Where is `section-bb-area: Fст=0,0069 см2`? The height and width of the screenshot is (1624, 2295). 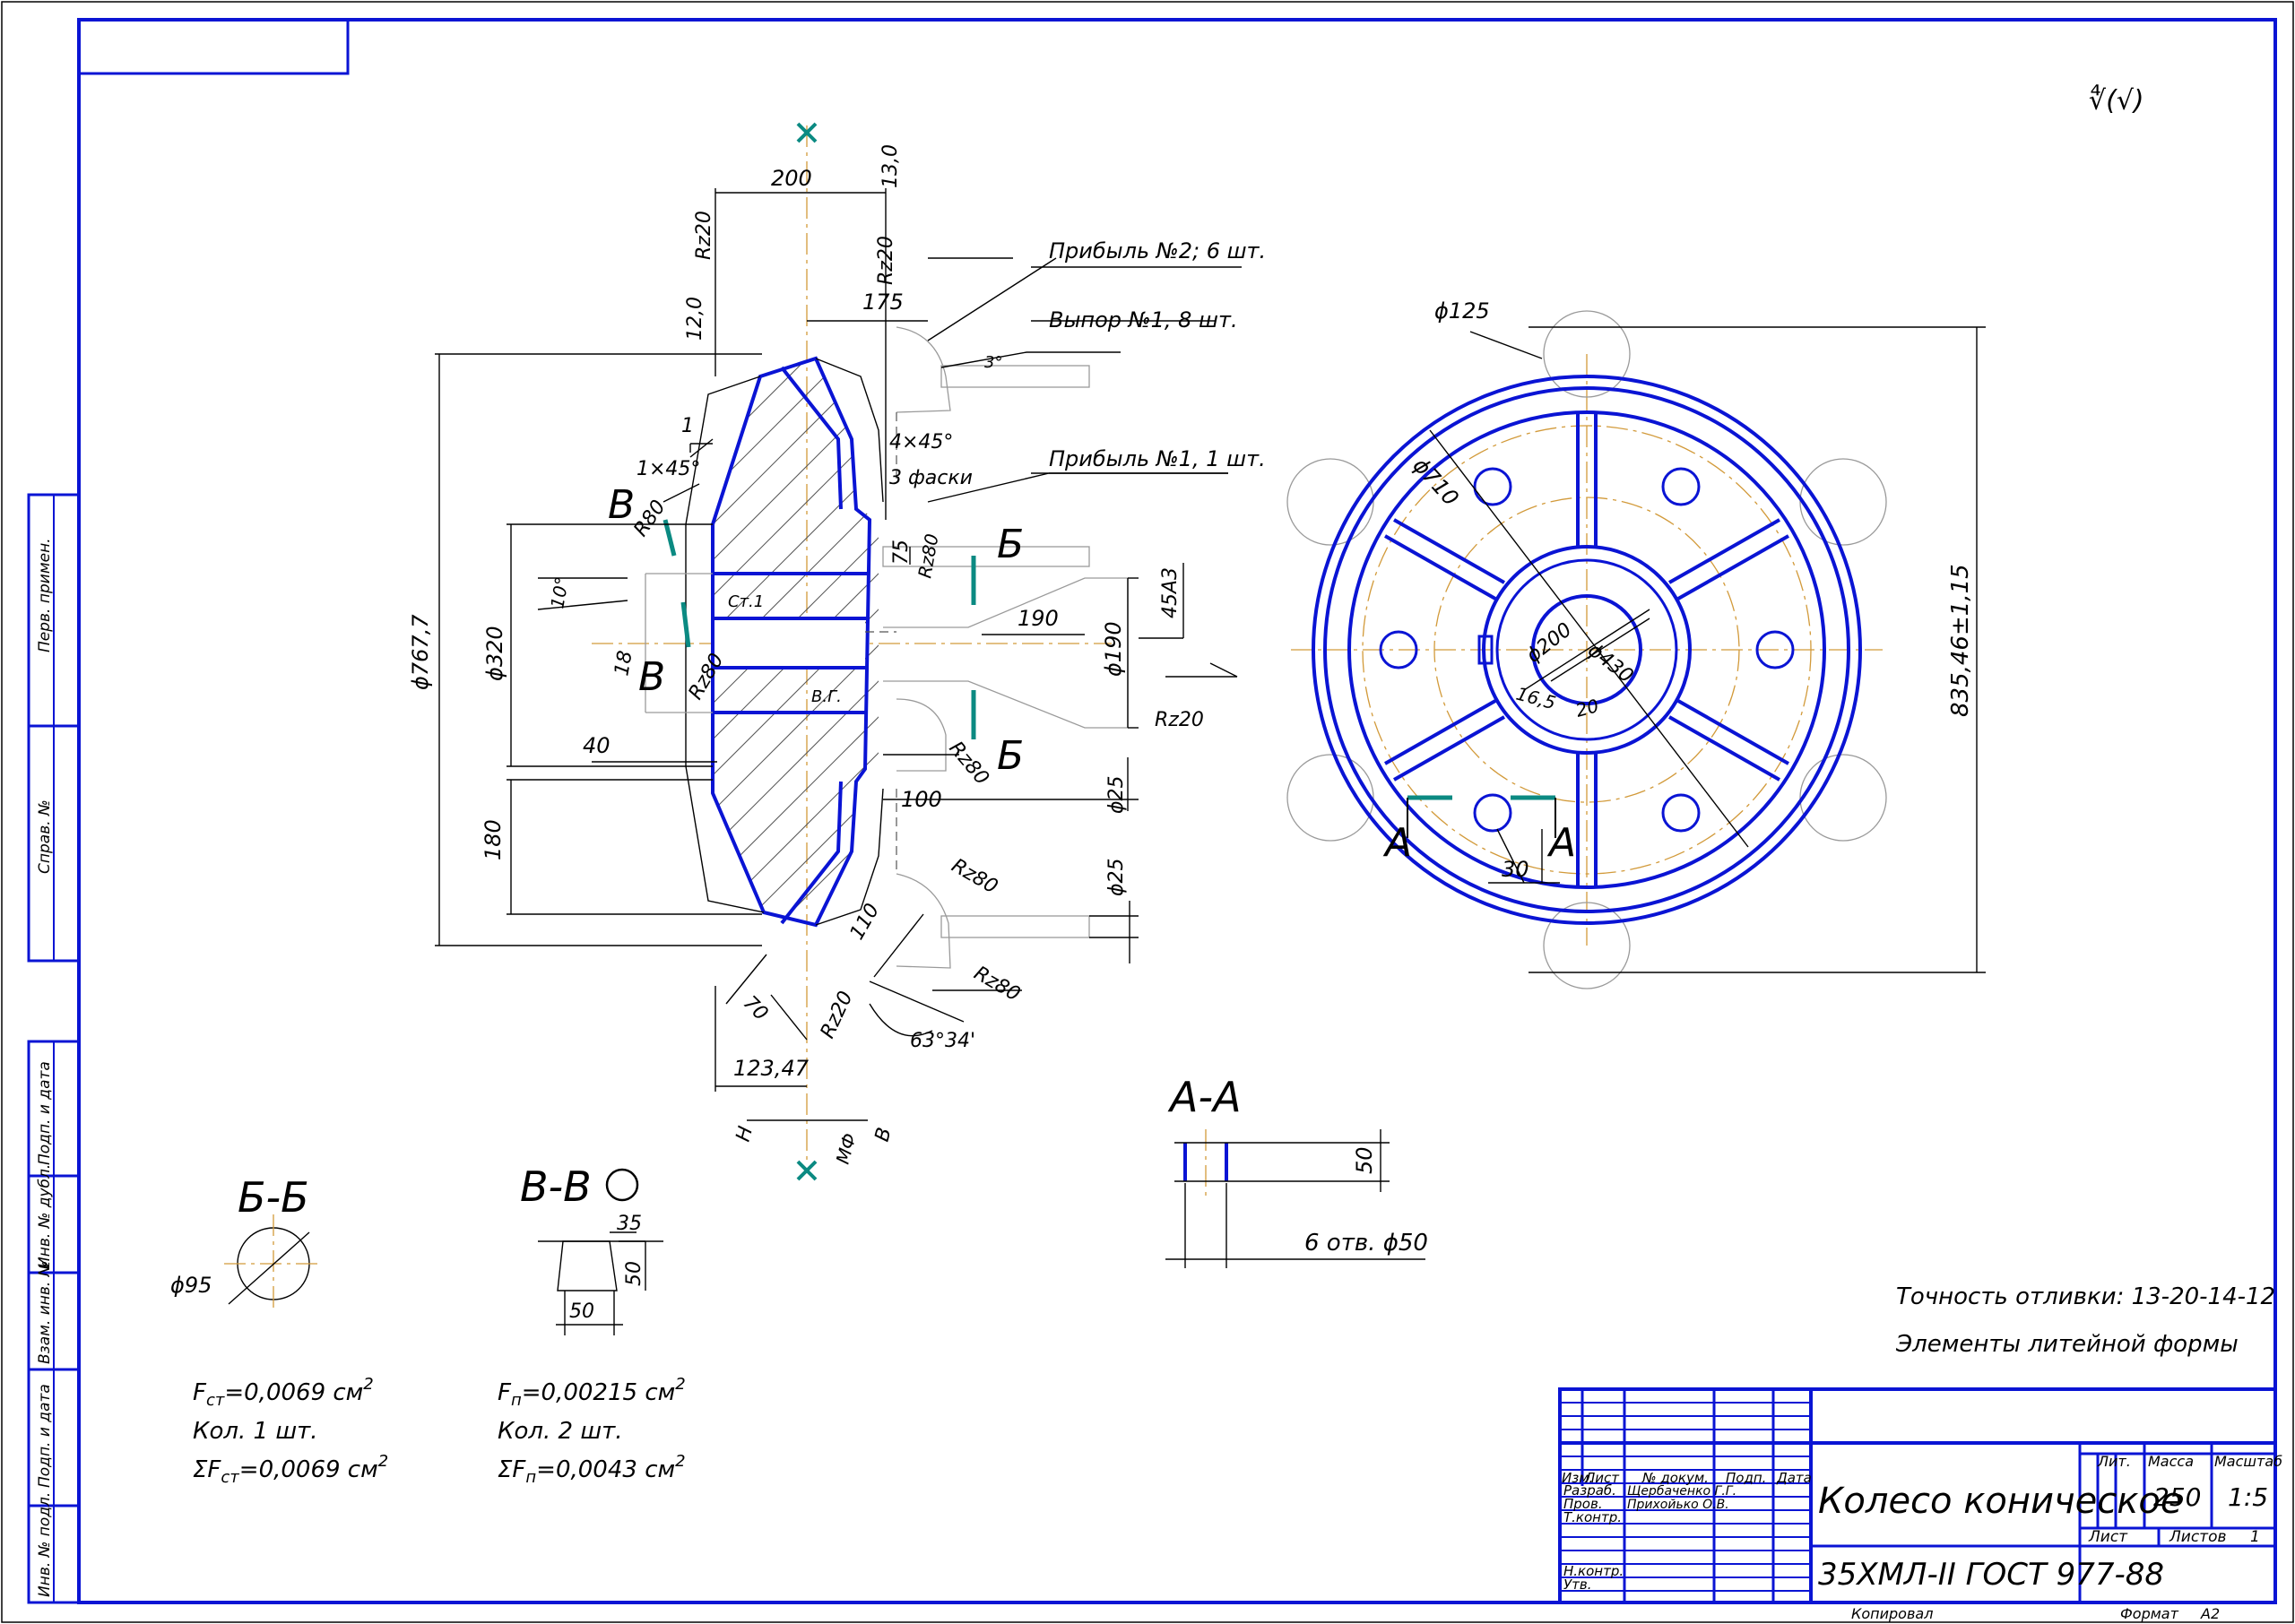 section-bb-area: Fст=0,0069 см2 is located at coordinates (283, 1392).